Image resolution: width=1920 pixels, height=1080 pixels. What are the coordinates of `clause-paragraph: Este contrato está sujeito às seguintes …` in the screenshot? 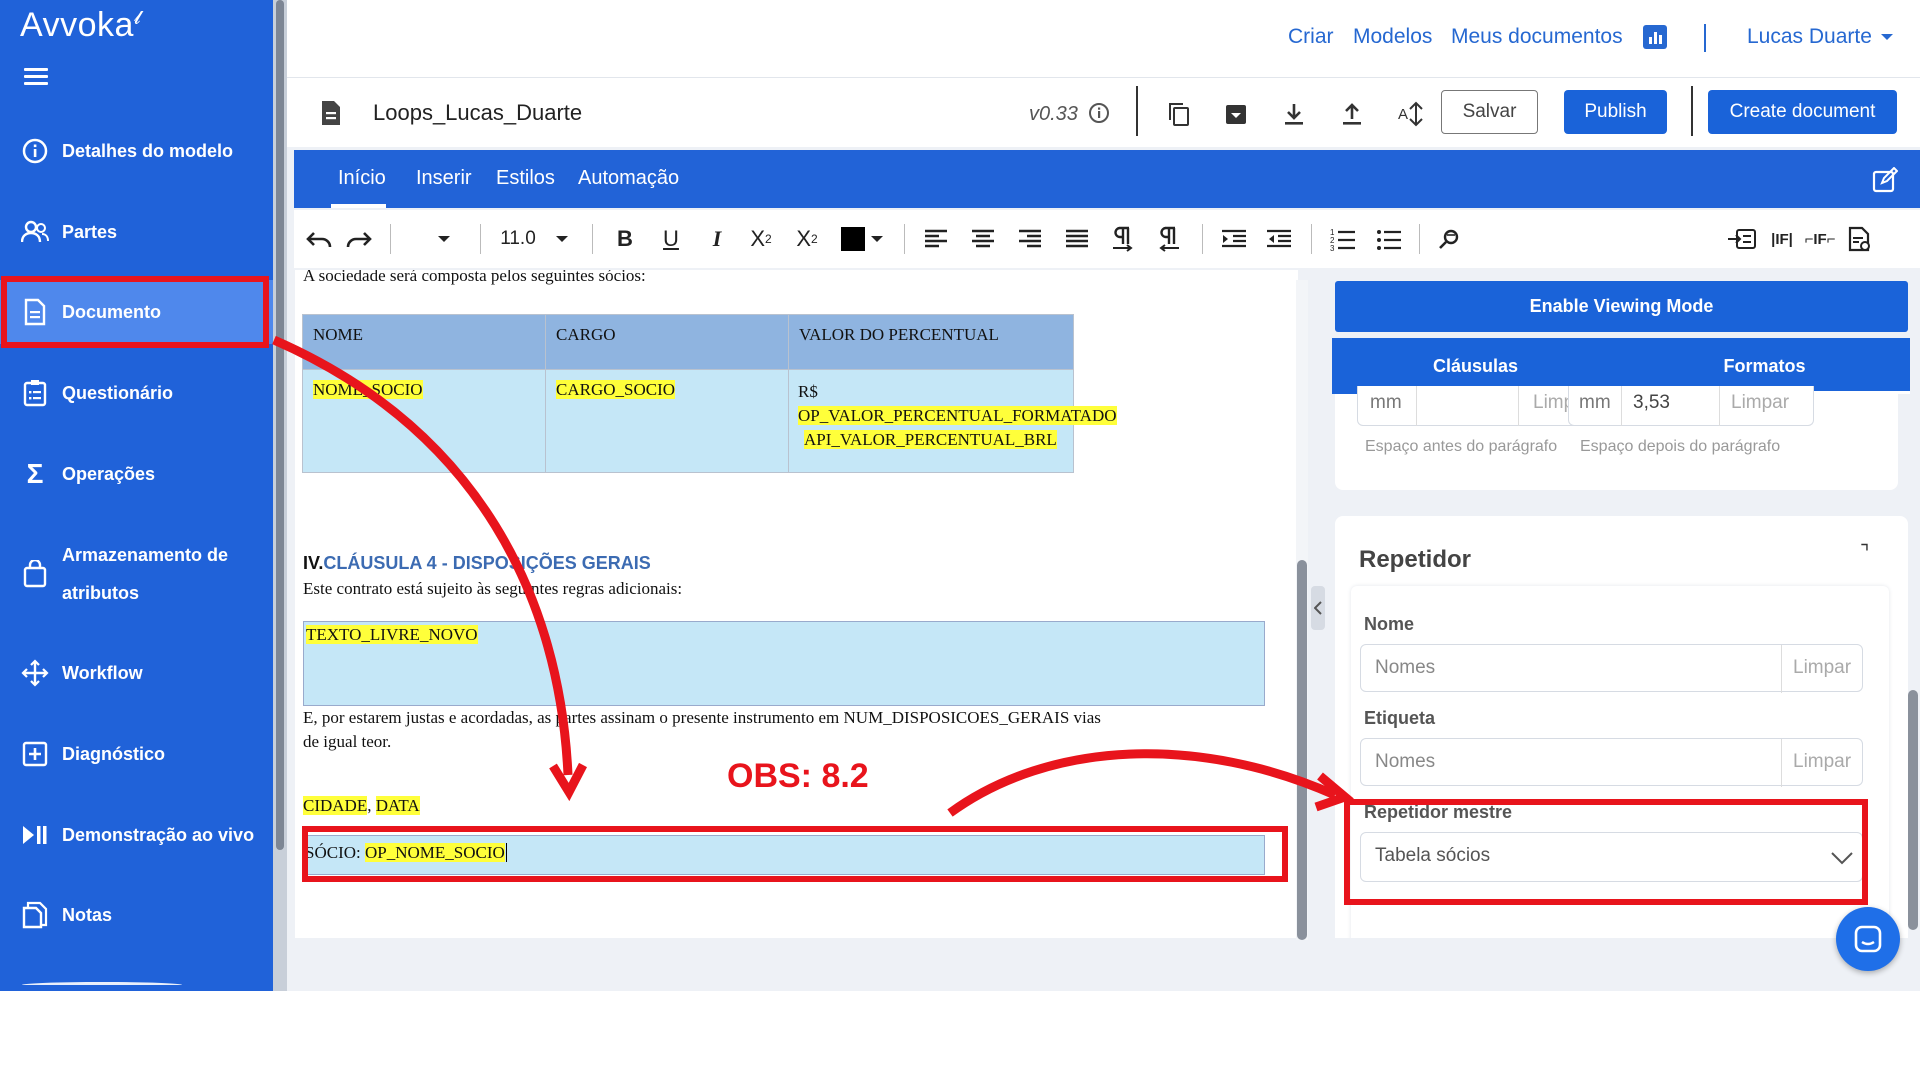 It's located at (492, 589).